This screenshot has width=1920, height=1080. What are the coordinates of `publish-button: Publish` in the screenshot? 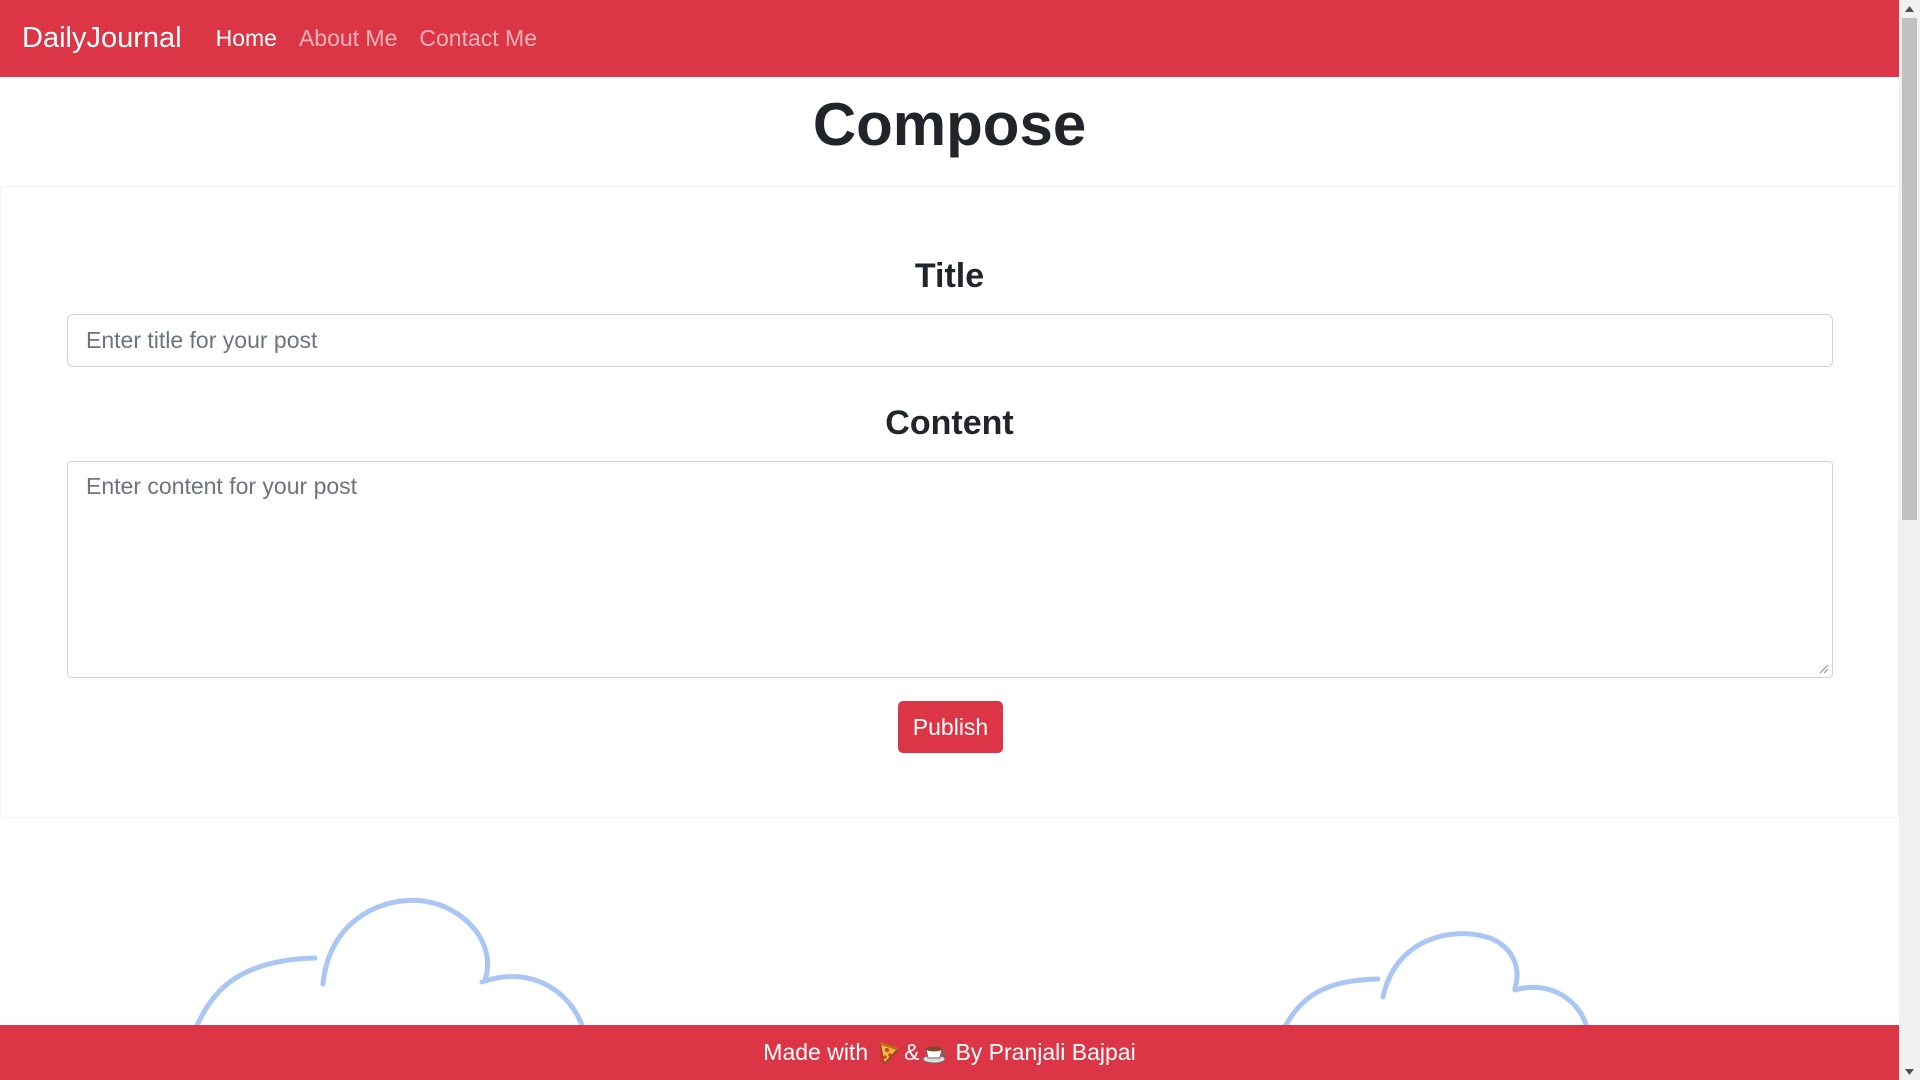 It's located at (950, 727).